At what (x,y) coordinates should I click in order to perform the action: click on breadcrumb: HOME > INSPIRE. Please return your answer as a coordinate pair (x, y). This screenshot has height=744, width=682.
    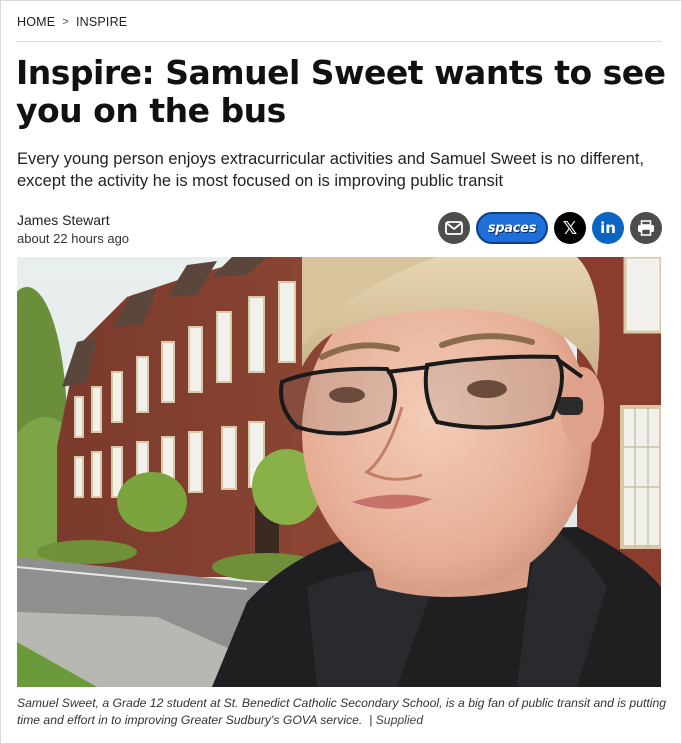
    Looking at the image, I should click on (72, 22).